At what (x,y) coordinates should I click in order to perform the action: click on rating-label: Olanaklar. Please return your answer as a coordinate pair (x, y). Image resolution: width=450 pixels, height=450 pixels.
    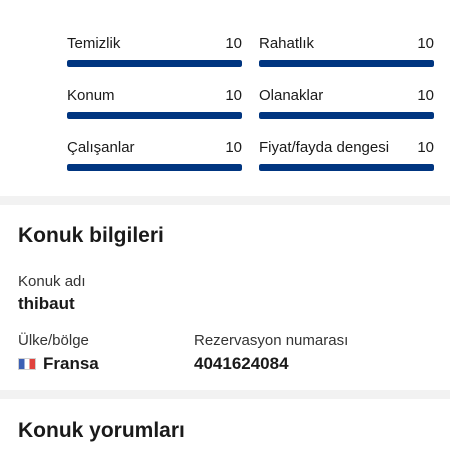
    Looking at the image, I should click on (291, 95).